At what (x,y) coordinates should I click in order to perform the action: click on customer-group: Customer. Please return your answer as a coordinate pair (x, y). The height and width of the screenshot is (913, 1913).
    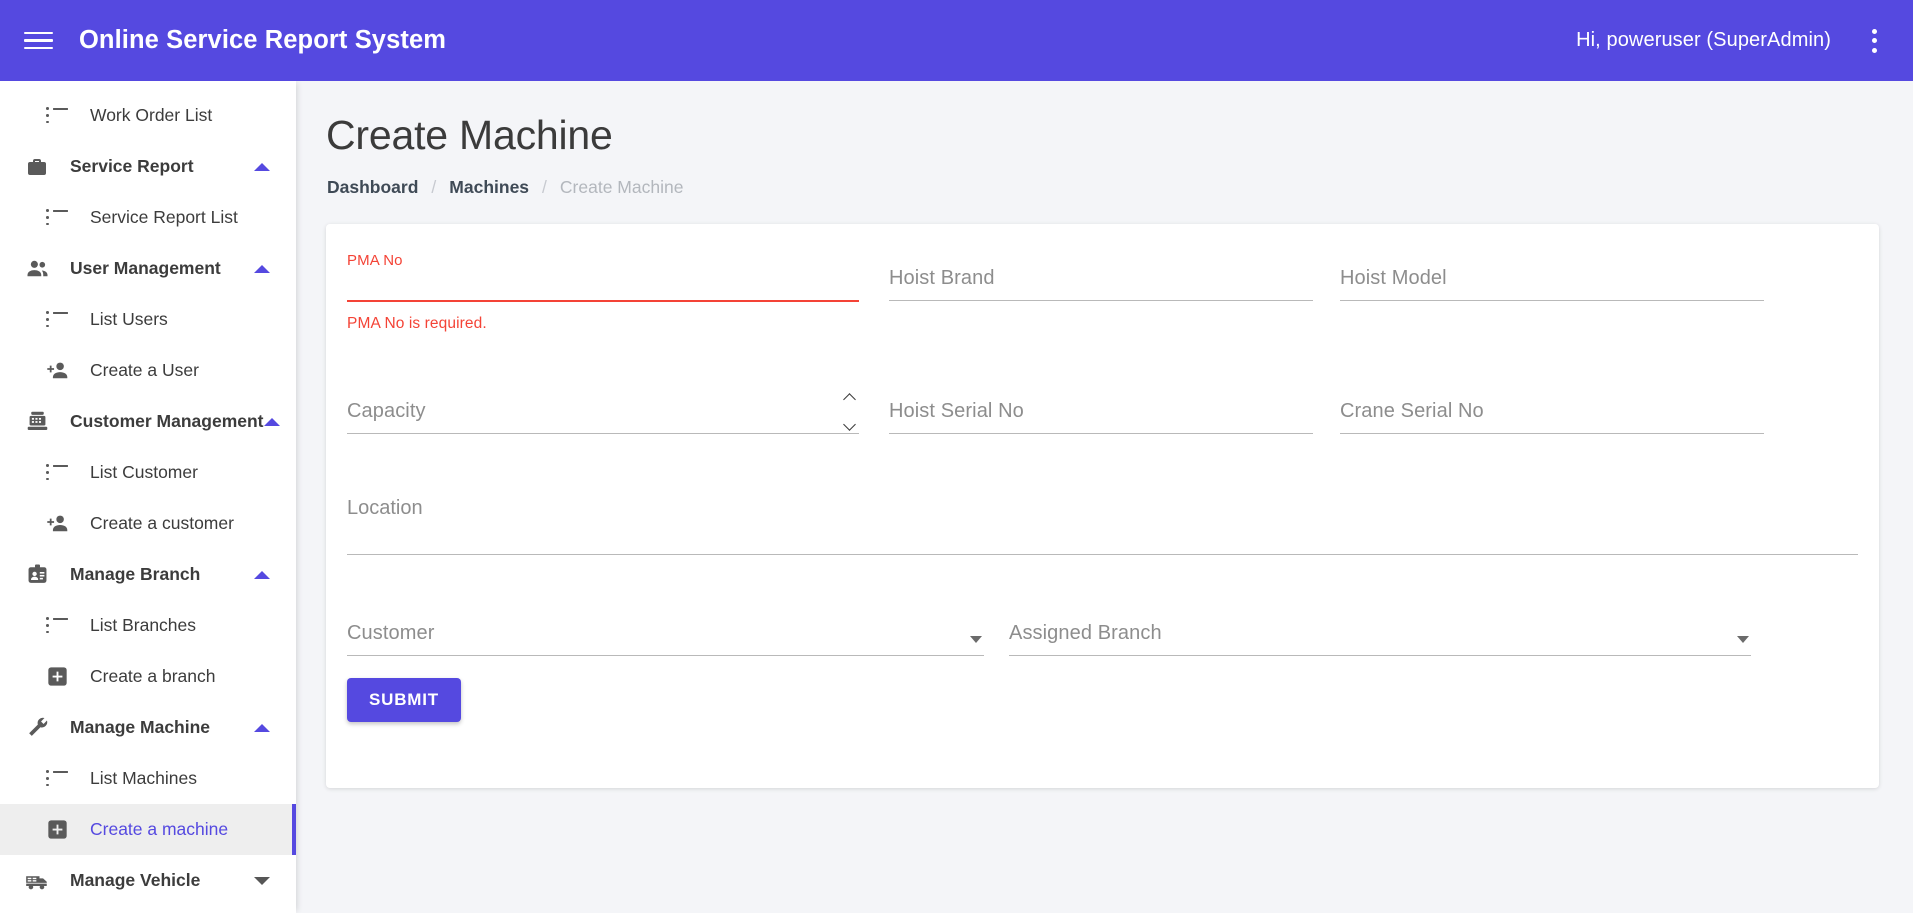
    Looking at the image, I should click on (665, 628).